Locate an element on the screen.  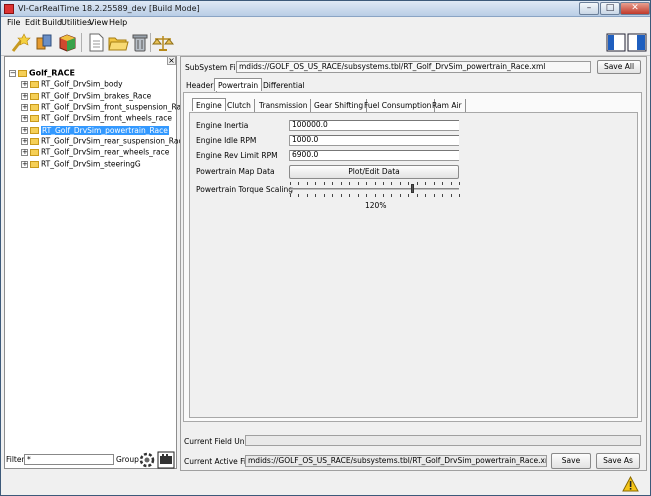
current-field-unit-field is located at coordinates (443, 440).